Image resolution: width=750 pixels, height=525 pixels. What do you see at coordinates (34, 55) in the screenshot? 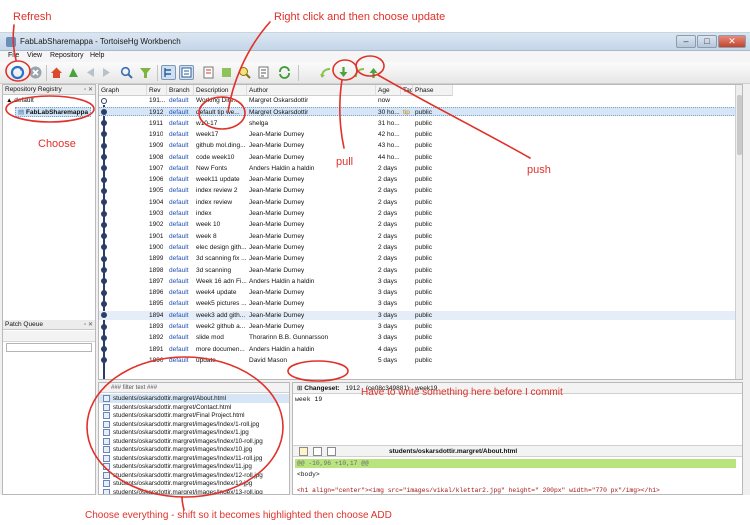
I see `menu-view: View` at bounding box center [34, 55].